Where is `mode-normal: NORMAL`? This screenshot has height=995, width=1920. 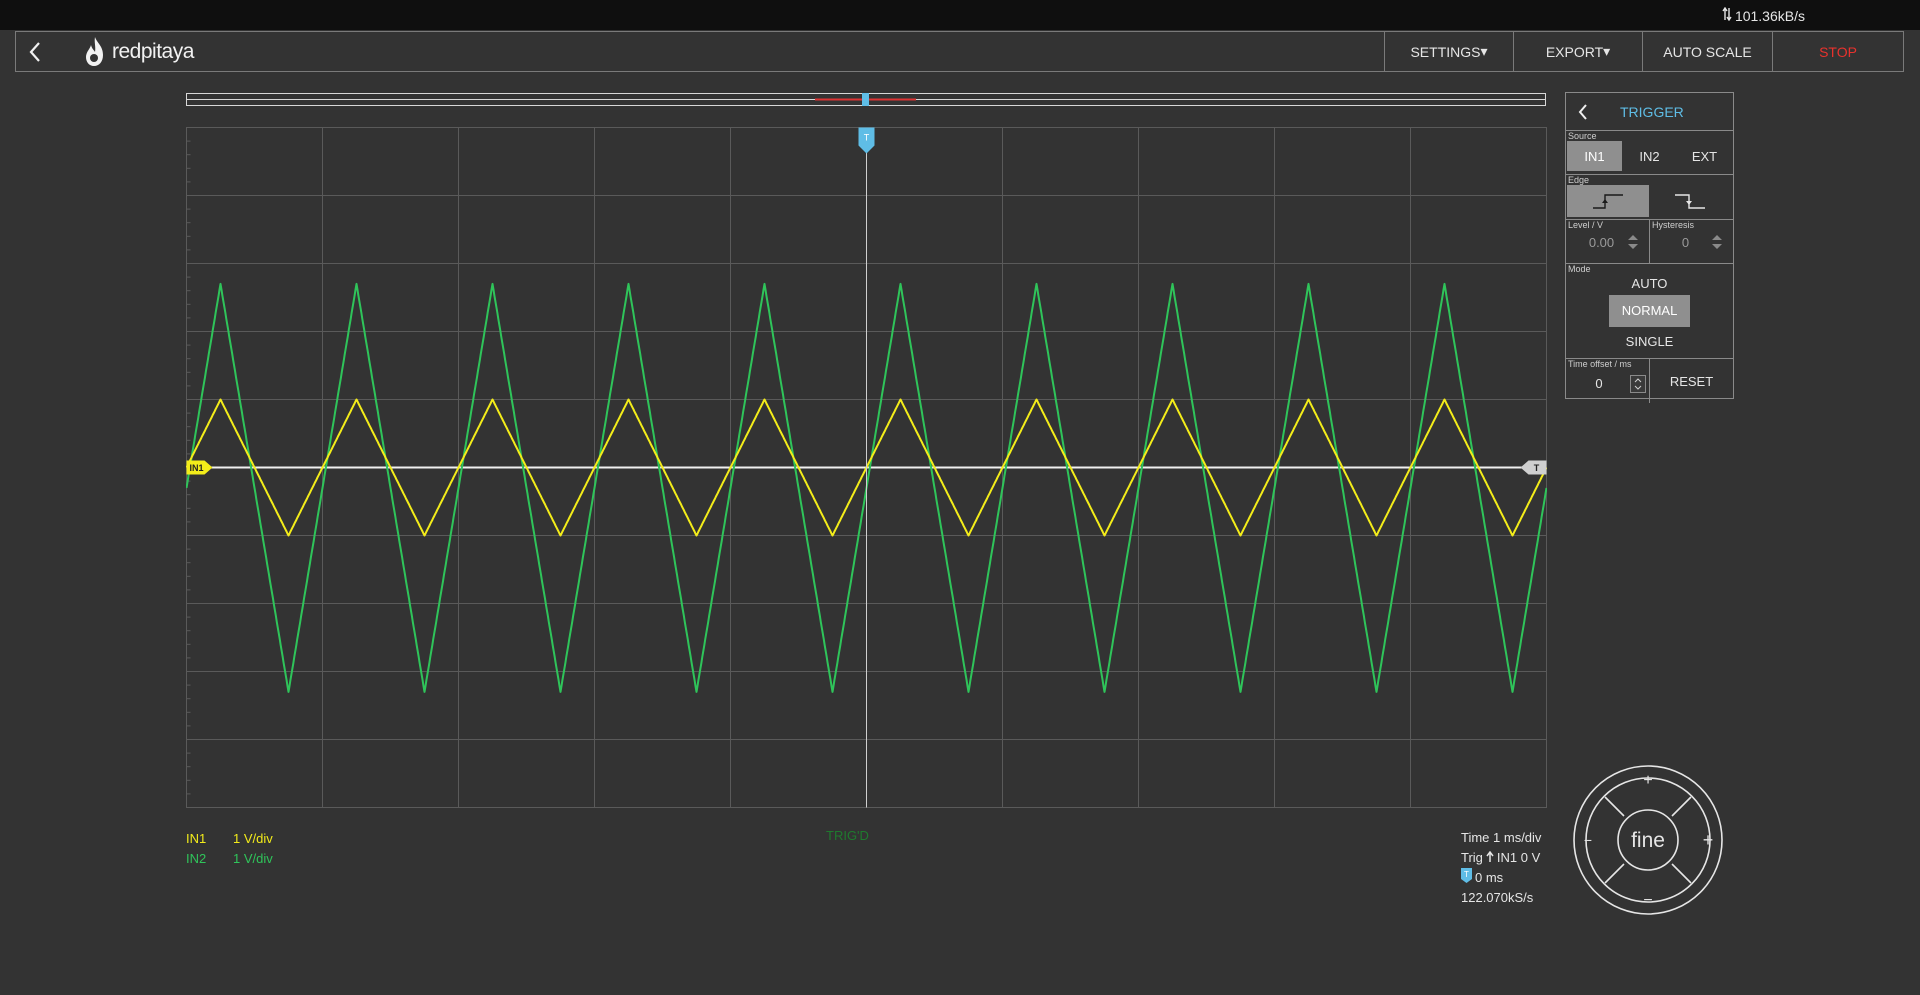
mode-normal: NORMAL is located at coordinates (1649, 311).